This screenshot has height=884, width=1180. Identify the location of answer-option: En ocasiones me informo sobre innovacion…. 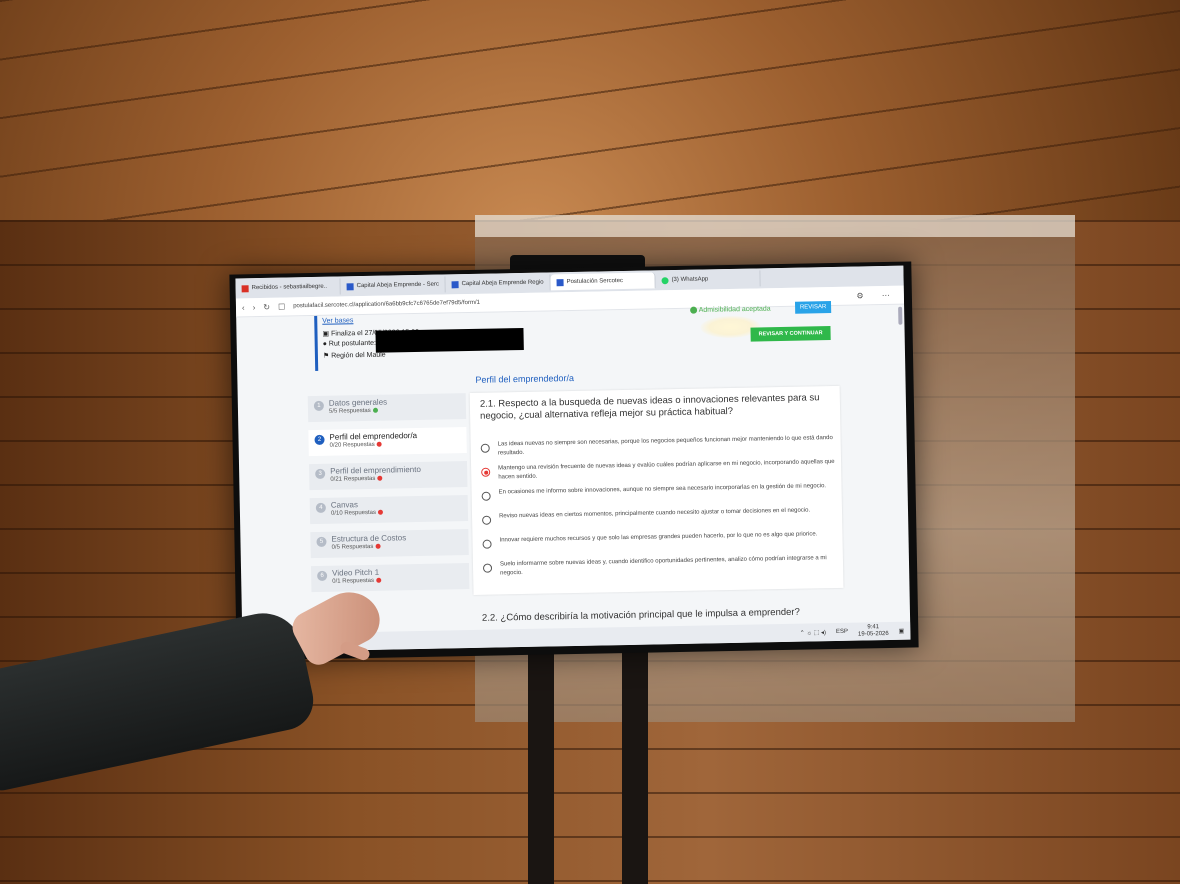
(659, 491).